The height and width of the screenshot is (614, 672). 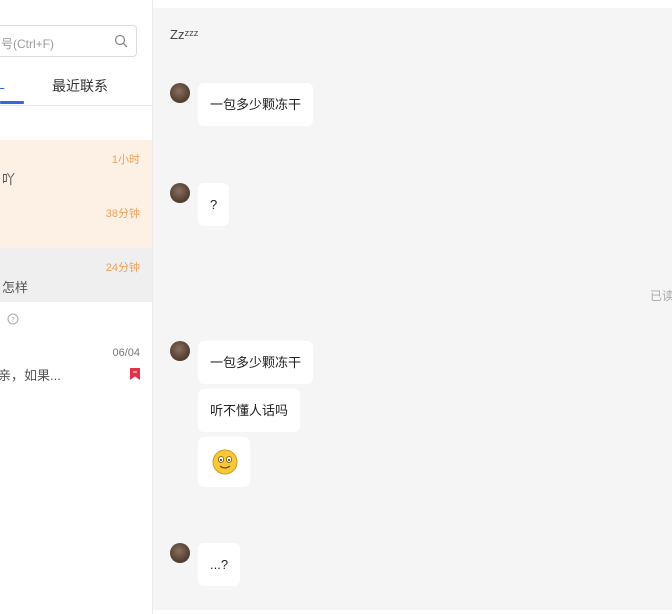 What do you see at coordinates (125, 160) in the screenshot?
I see `conversation-time: 1小时` at bounding box center [125, 160].